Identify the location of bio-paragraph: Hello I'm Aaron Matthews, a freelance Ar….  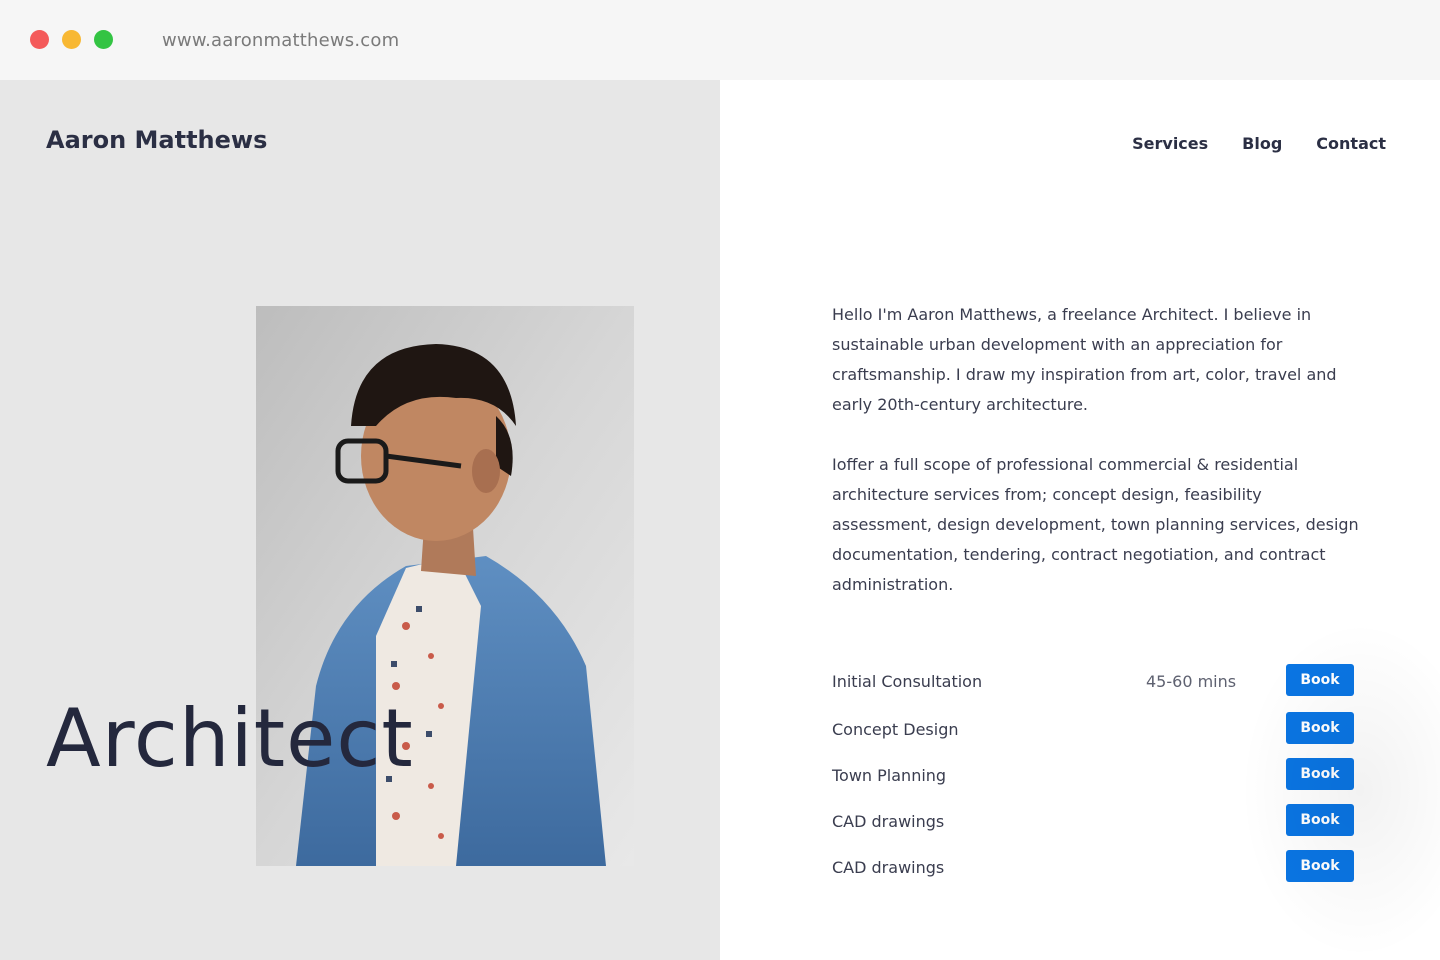
(1084, 359).